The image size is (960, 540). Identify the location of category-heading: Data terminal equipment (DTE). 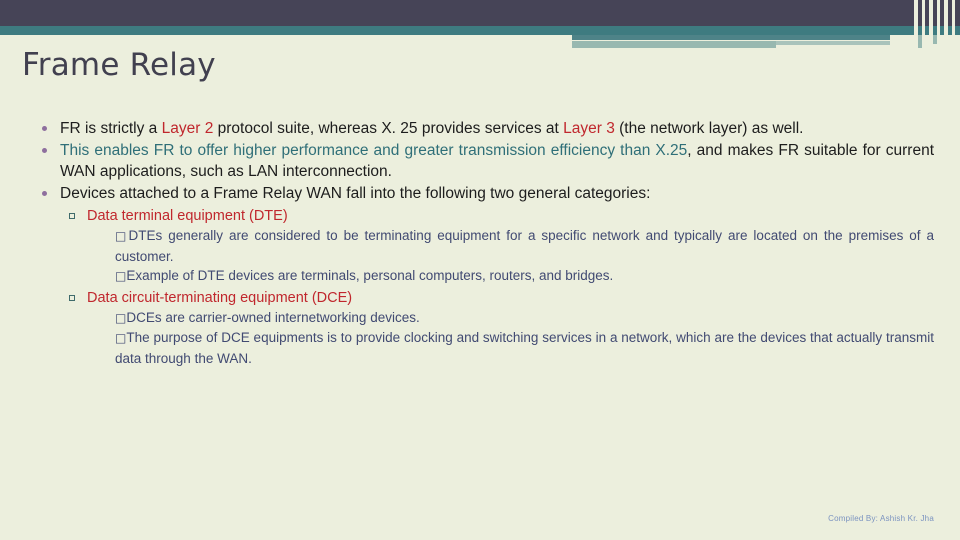
(187, 216).